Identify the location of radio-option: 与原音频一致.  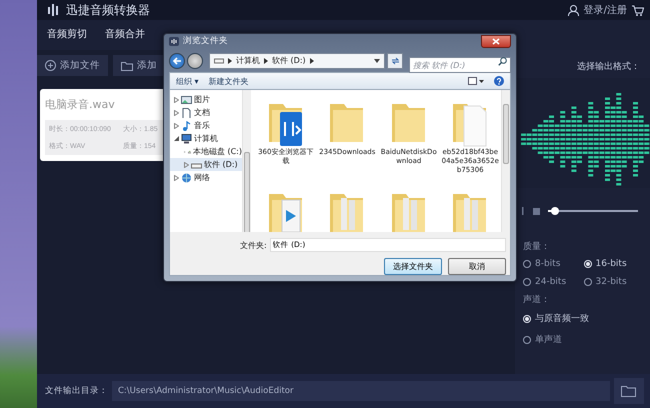
(583, 318).